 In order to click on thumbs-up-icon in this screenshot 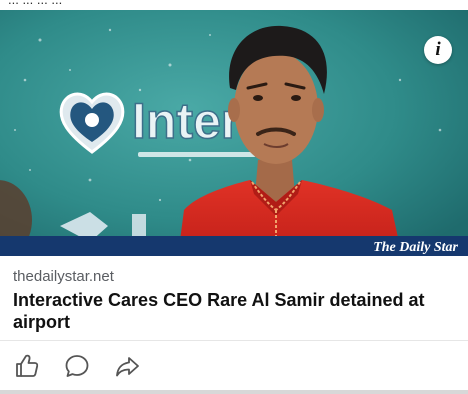, I will do `click(27, 365)`.